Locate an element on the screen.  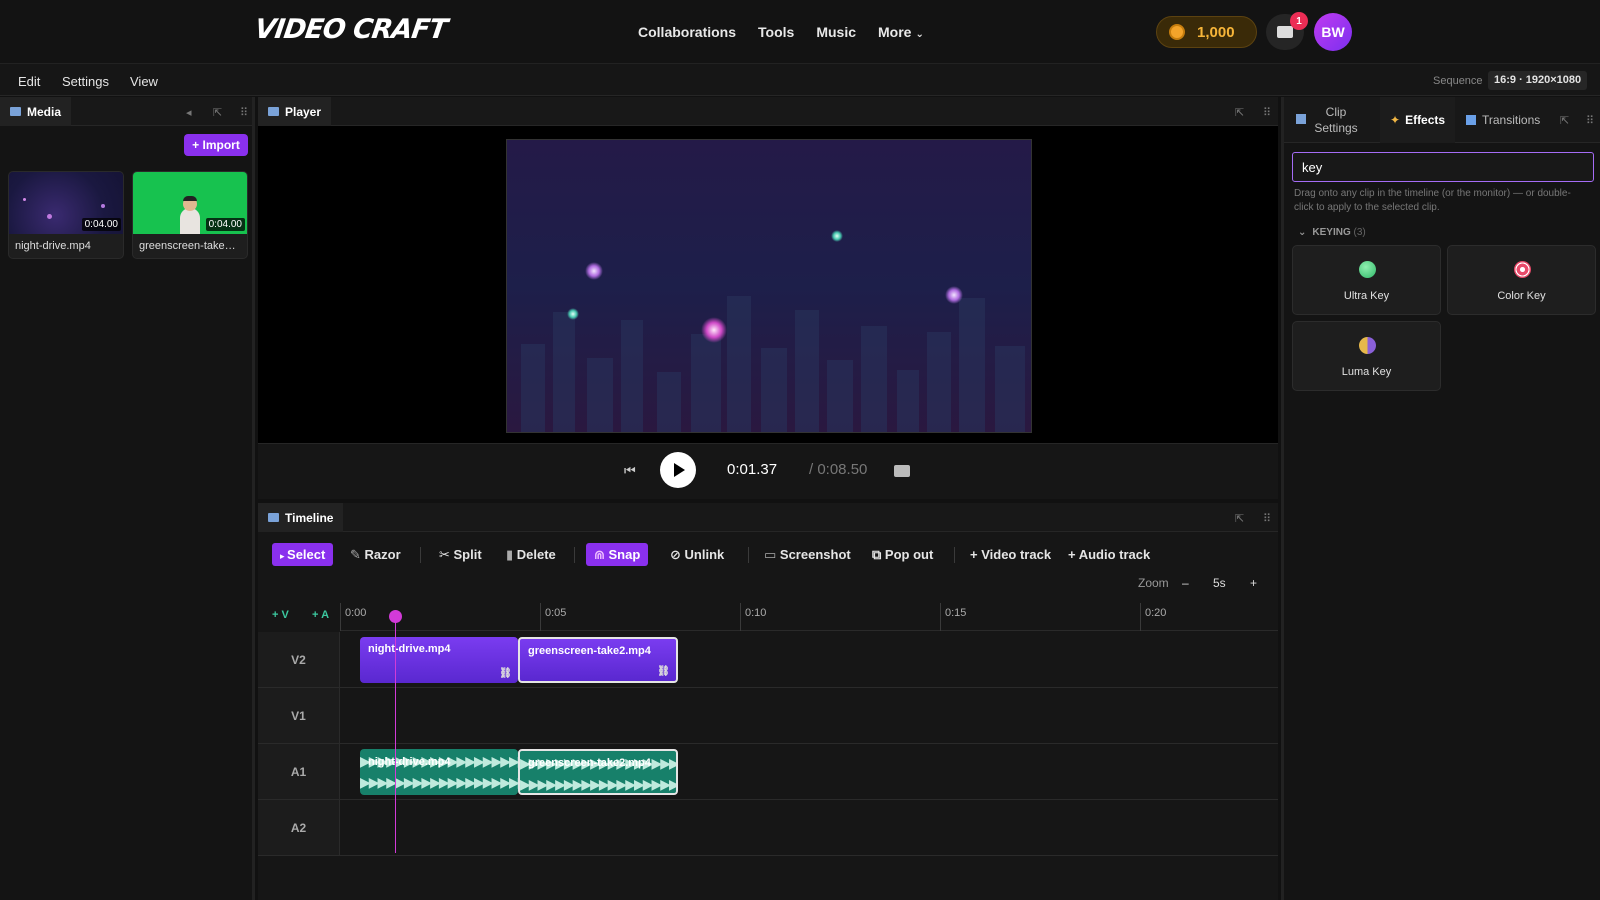
zoom-out-button: – is located at coordinates (1185, 583).